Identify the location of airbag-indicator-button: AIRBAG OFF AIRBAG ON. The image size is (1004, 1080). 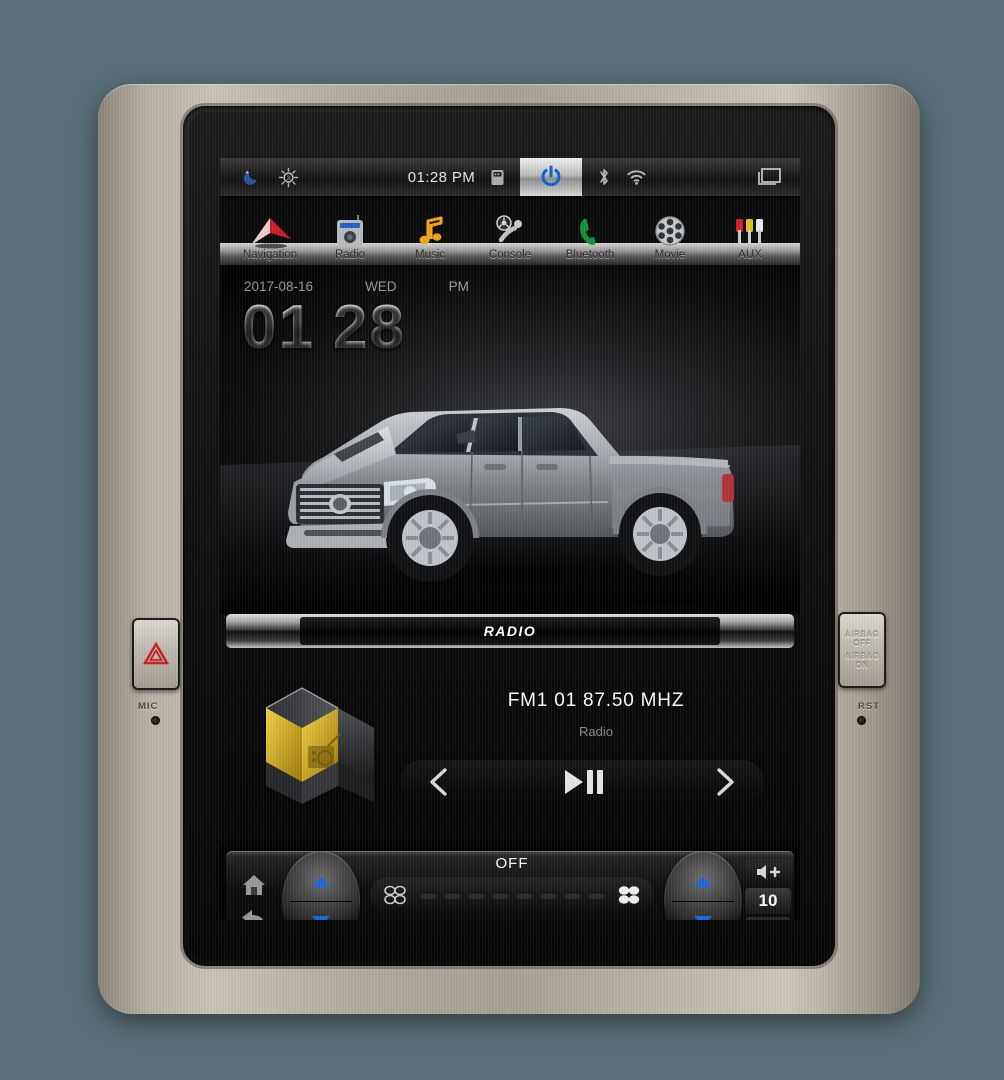
(862, 650).